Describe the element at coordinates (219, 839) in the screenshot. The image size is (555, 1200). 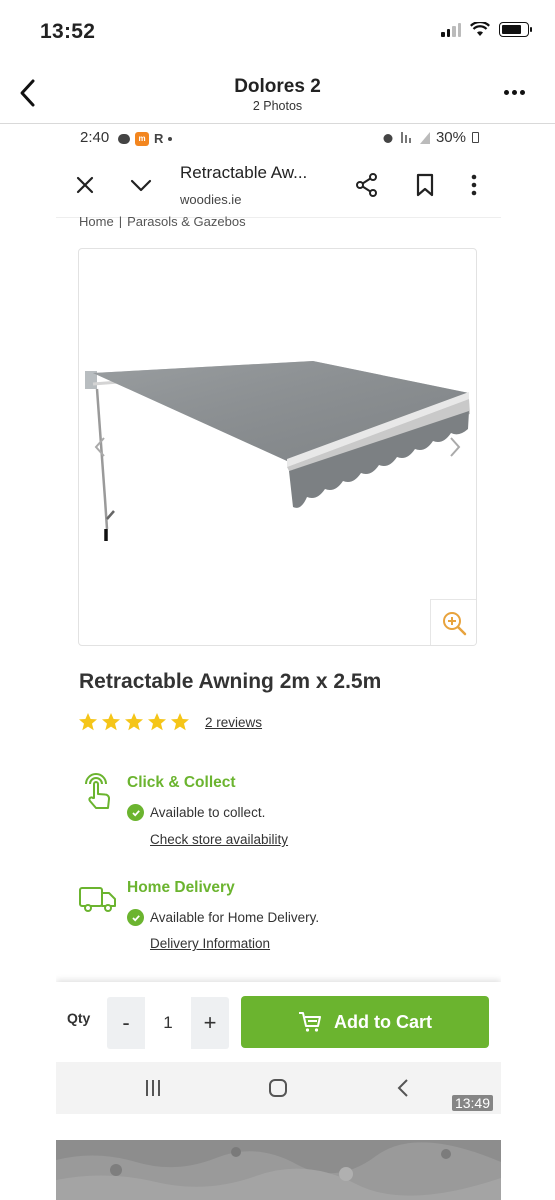
I see `check-store-availability-link: Check store availability` at that location.